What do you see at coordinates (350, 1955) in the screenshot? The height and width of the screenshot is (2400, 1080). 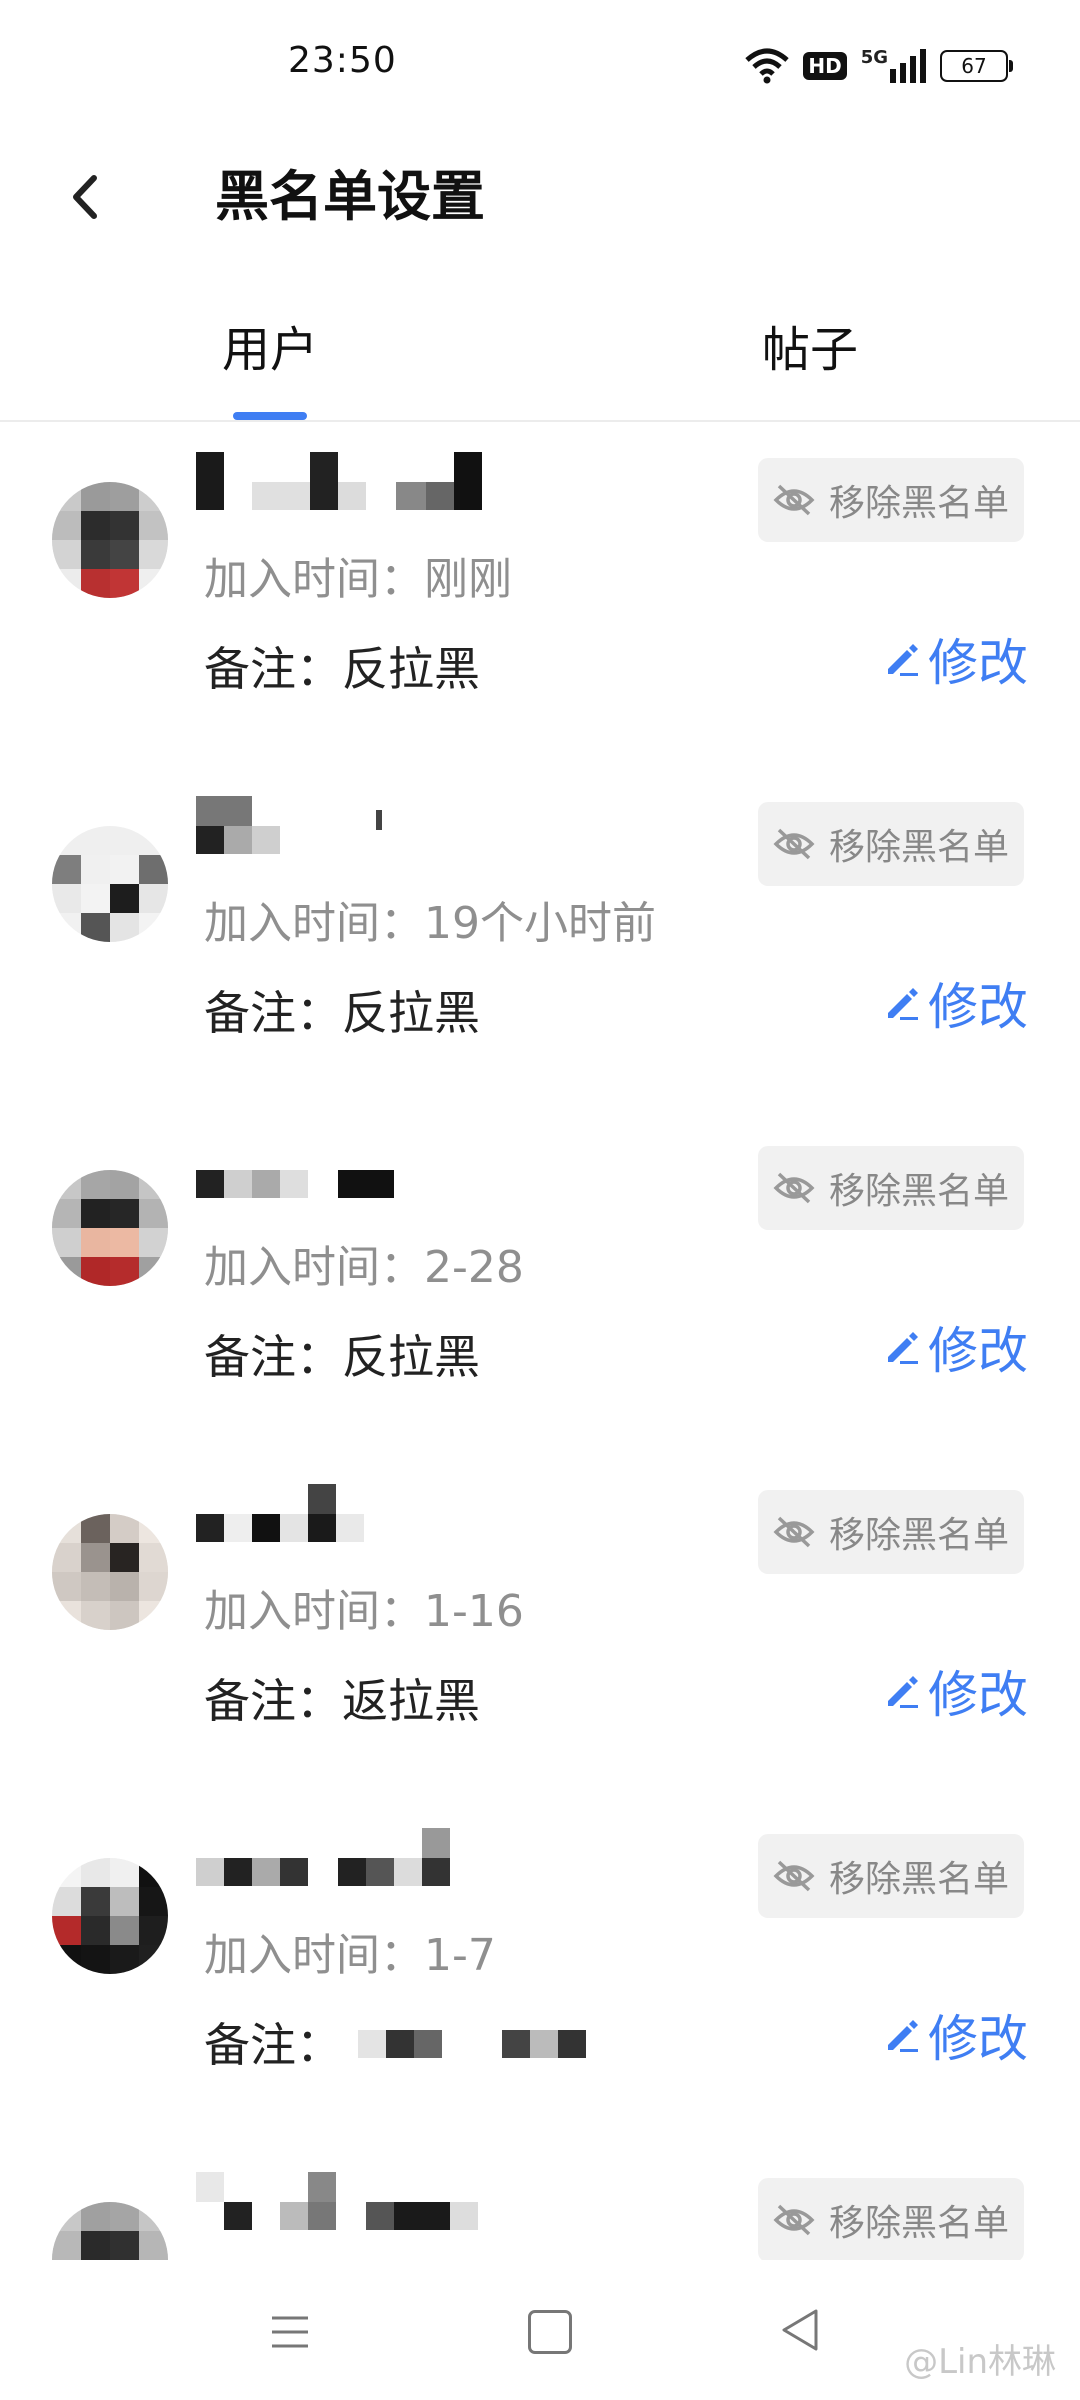 I see `added-time: 加入时间：1-7` at bounding box center [350, 1955].